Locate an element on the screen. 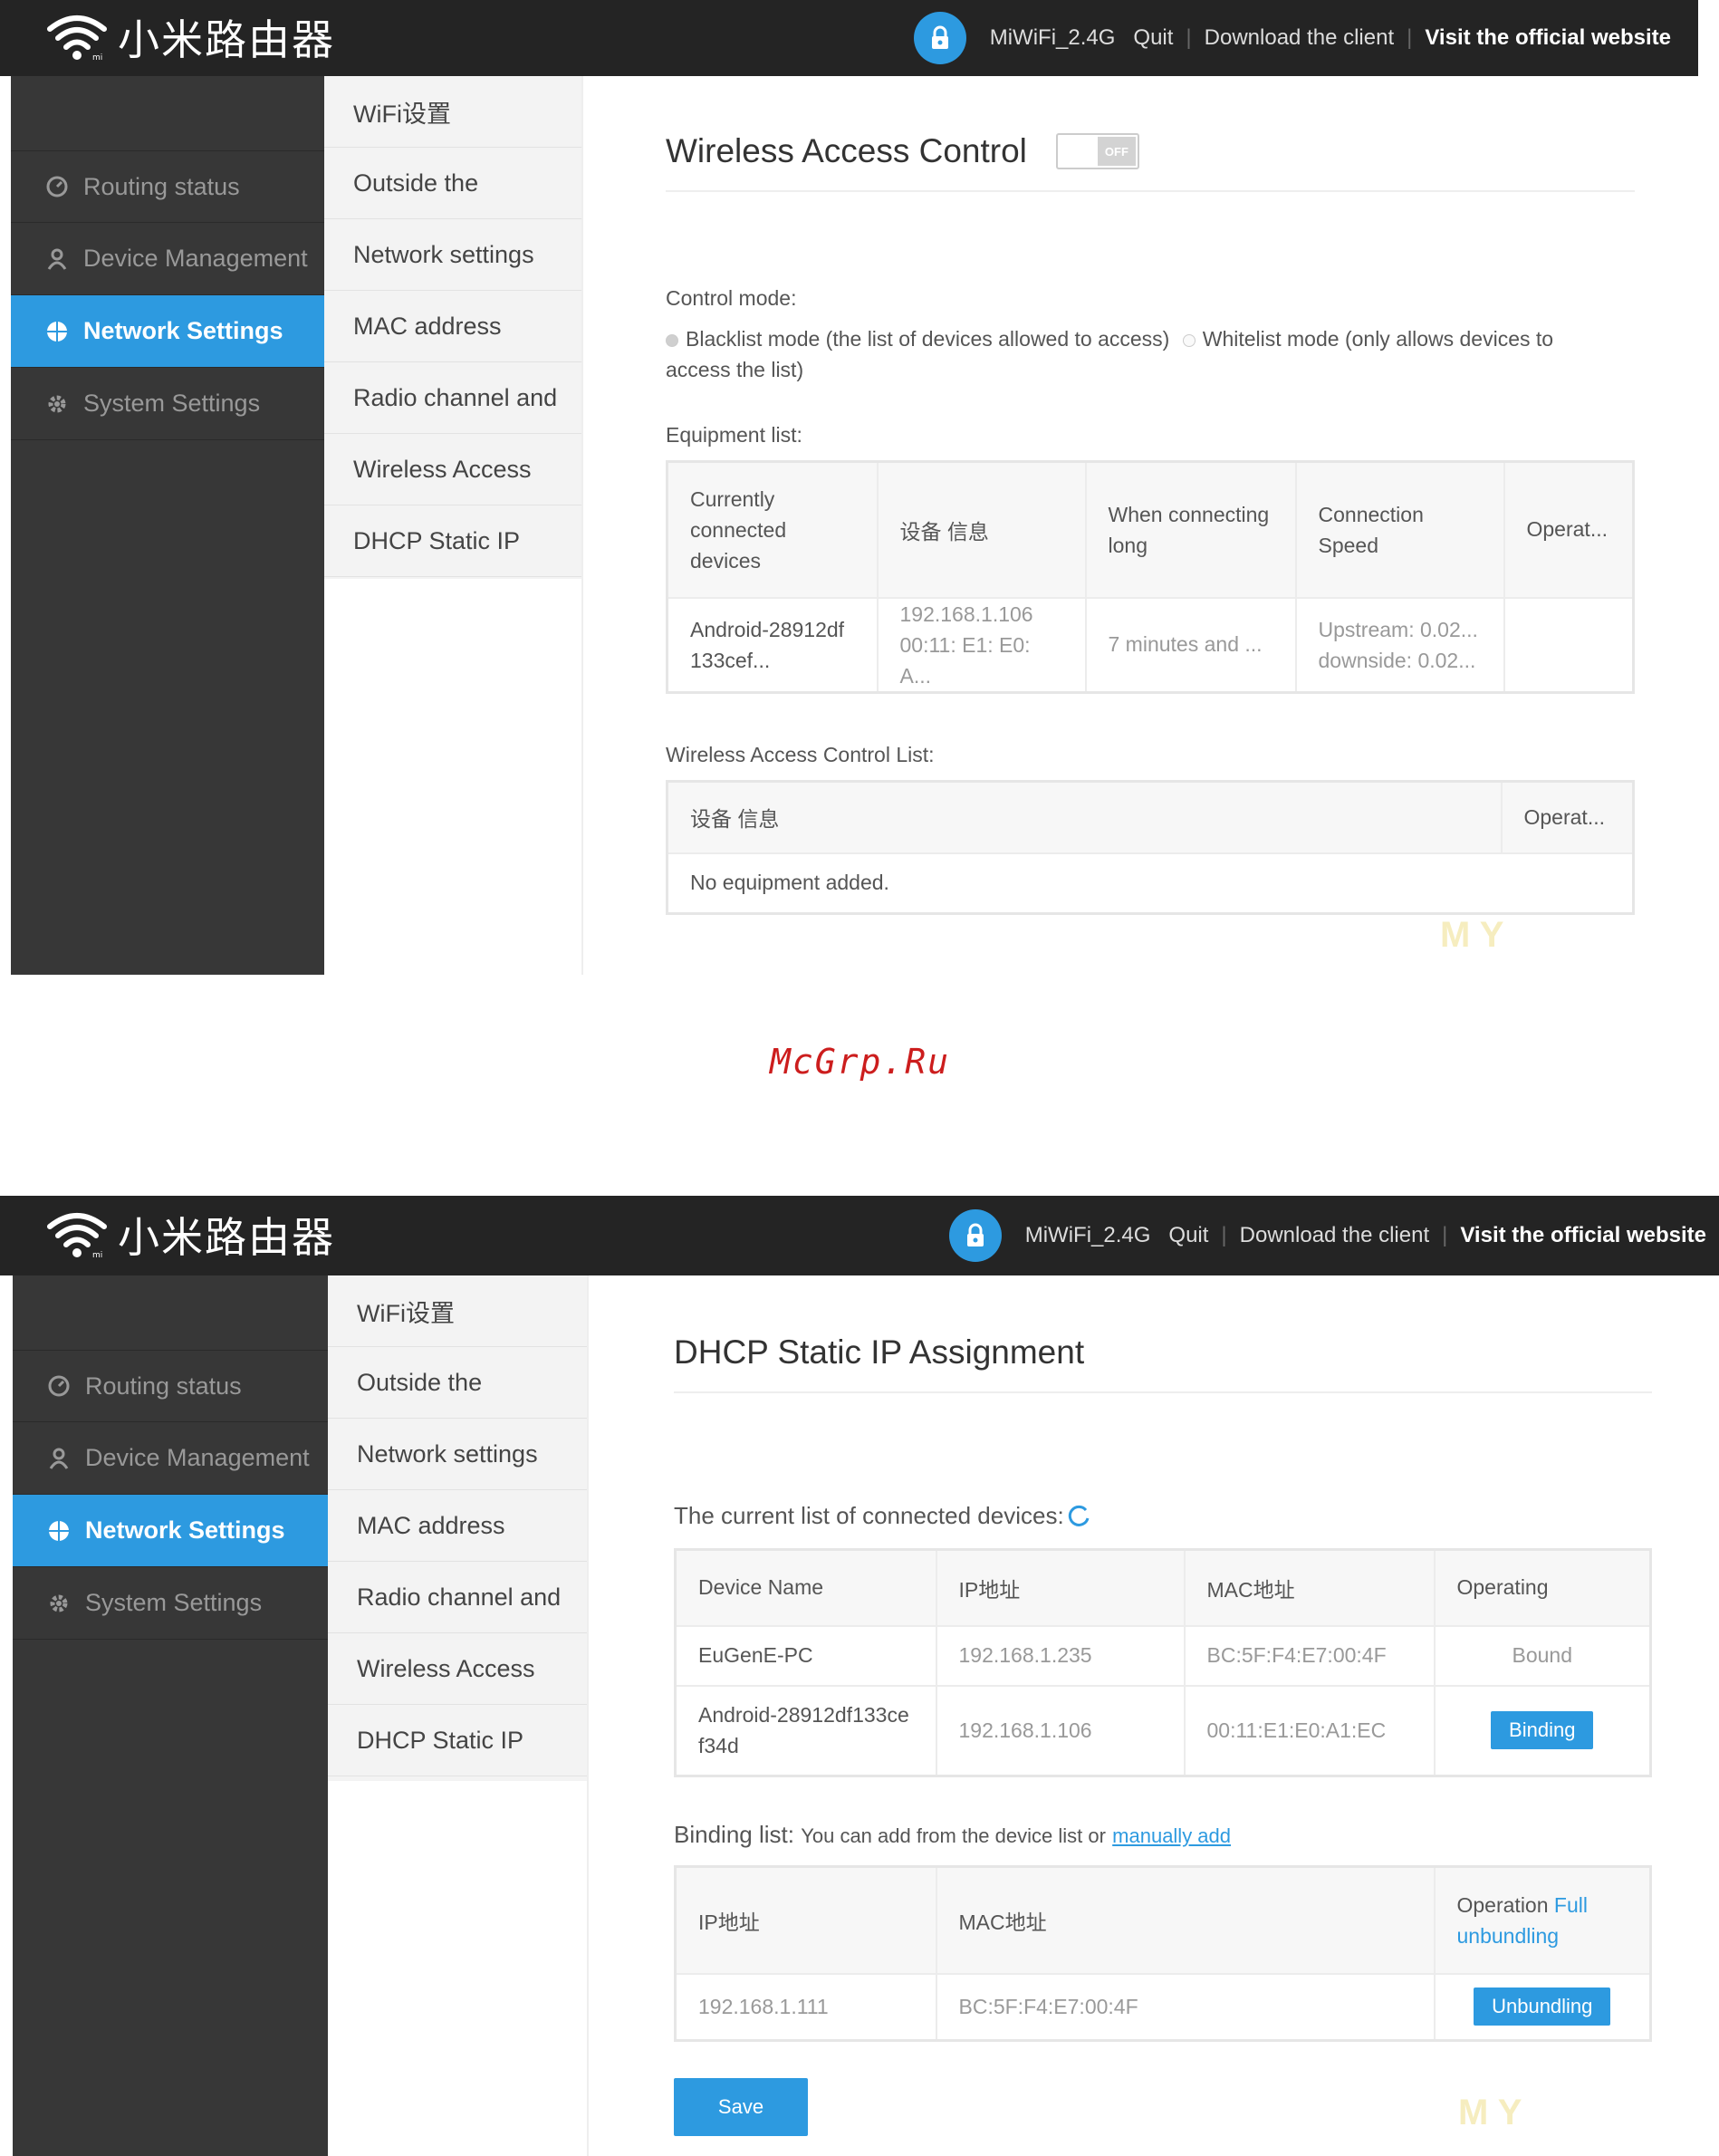 This screenshot has height=2156, width=1719. device-name-cell: Android-28912df133cef34d is located at coordinates (805, 1730).